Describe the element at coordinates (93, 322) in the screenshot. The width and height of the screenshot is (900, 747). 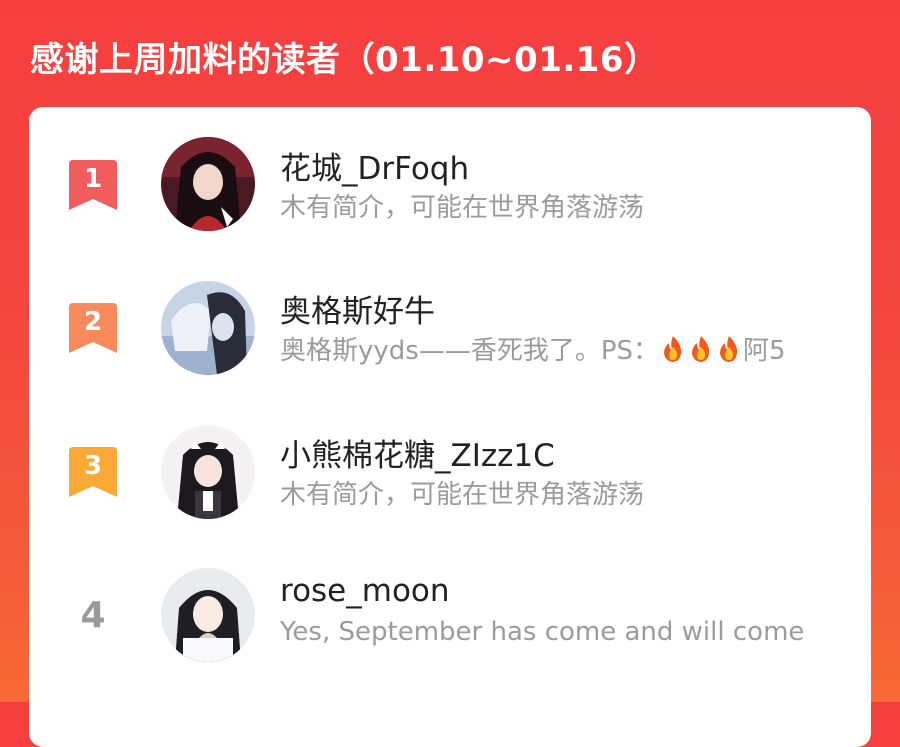
I see `rank-number: 2` at that location.